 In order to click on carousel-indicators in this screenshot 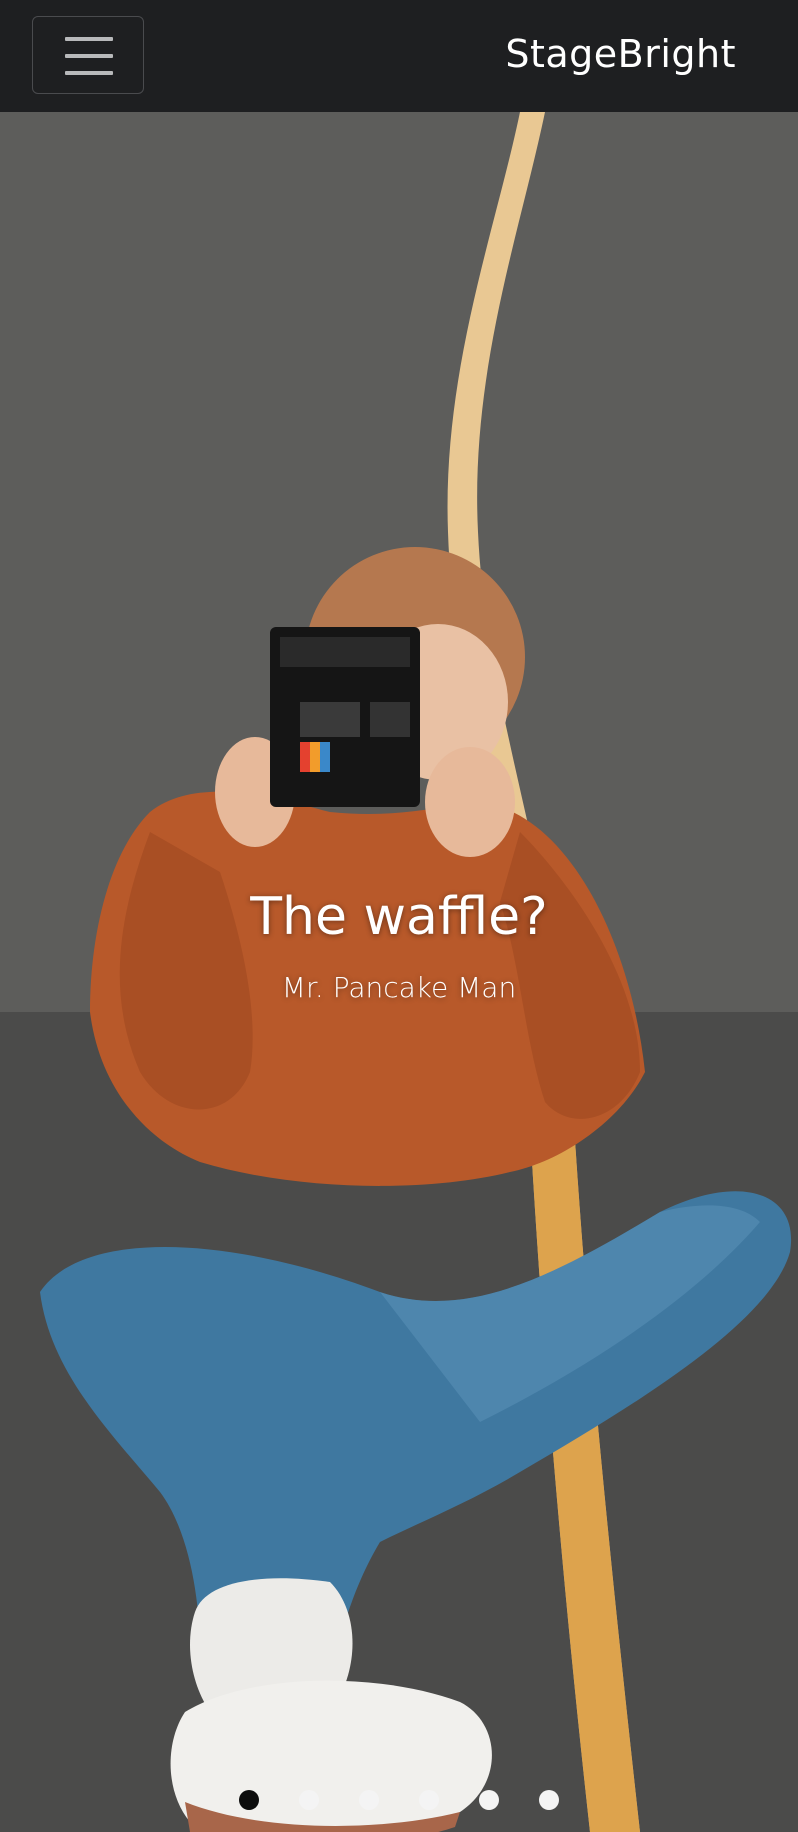, I will do `click(399, 1800)`.